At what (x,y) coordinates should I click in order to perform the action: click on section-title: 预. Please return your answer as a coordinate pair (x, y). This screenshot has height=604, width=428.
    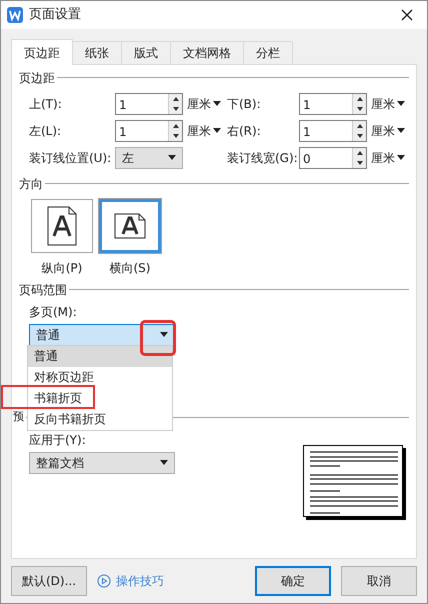
    Looking at the image, I should click on (18, 417).